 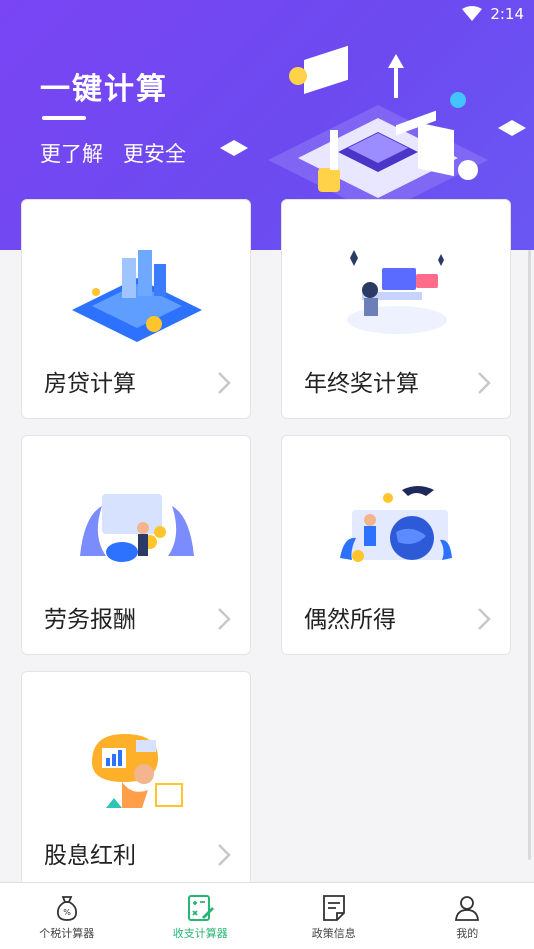 What do you see at coordinates (90, 620) in the screenshot?
I see `card-label: 劳务报酬` at bounding box center [90, 620].